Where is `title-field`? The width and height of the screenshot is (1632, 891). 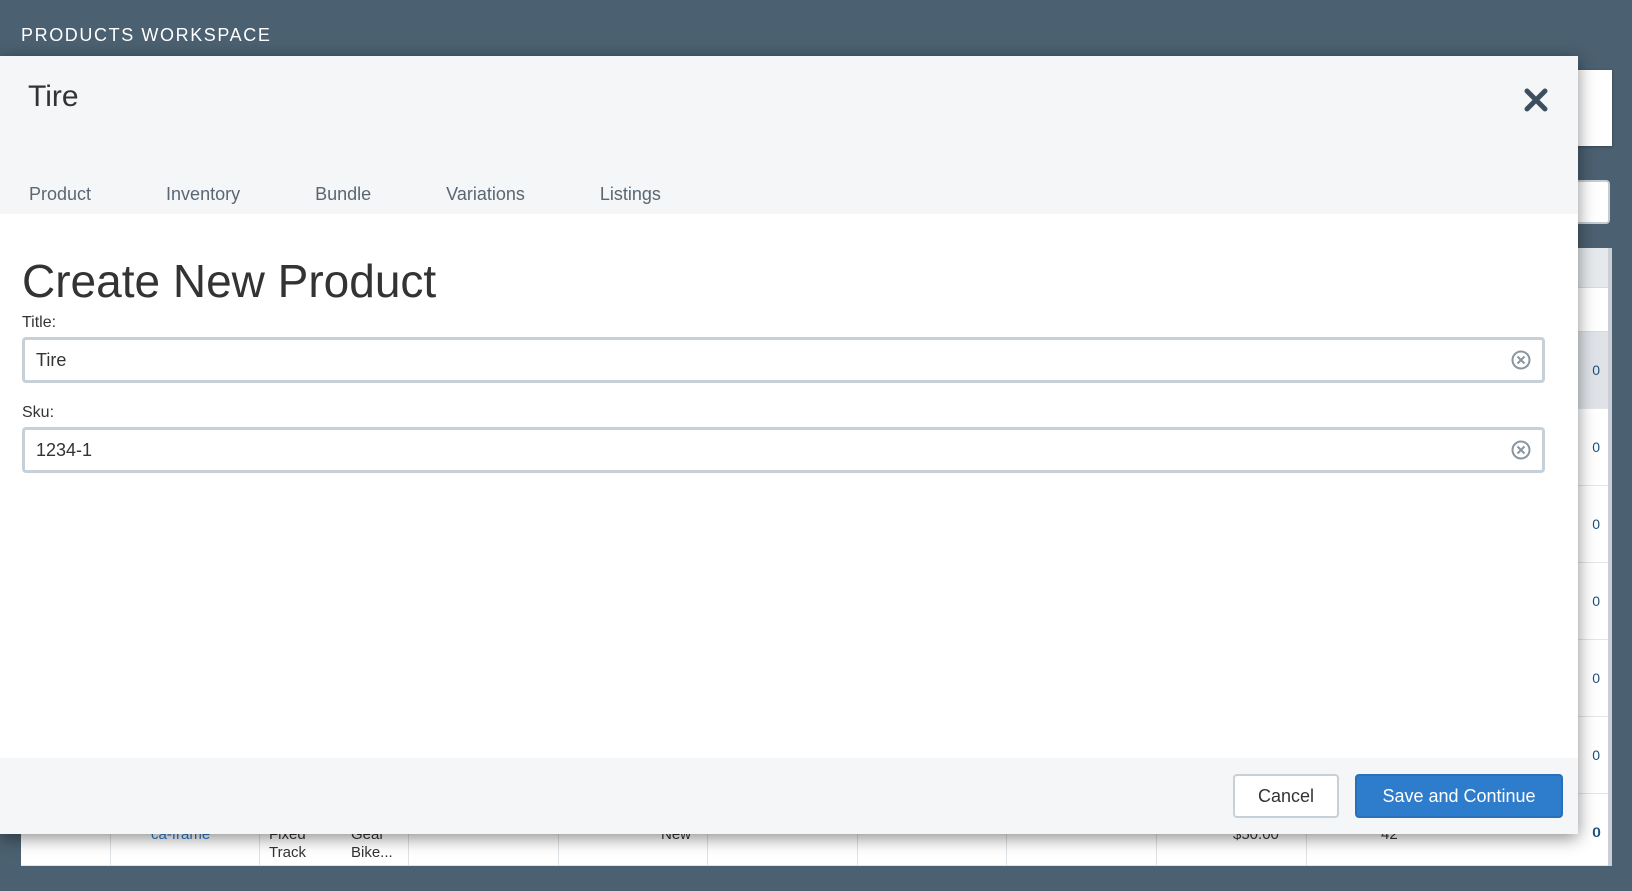
title-field is located at coordinates (783, 360).